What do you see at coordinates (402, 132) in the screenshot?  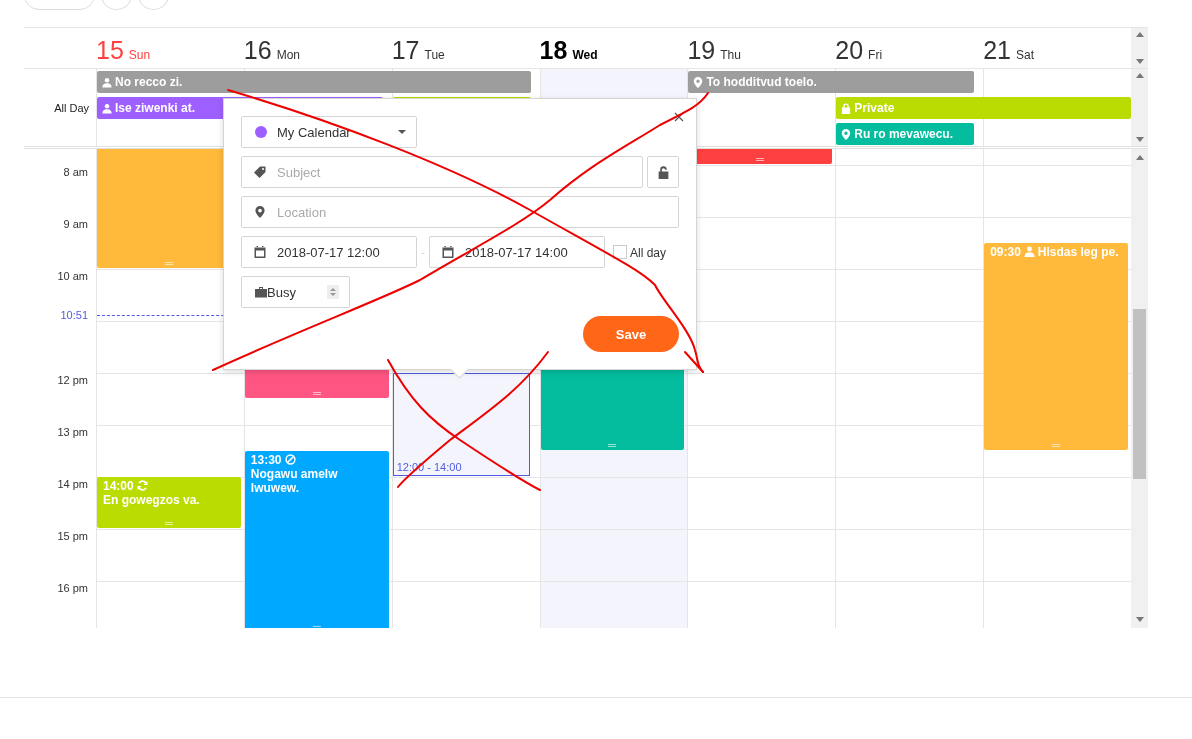 I see `caret-icon` at bounding box center [402, 132].